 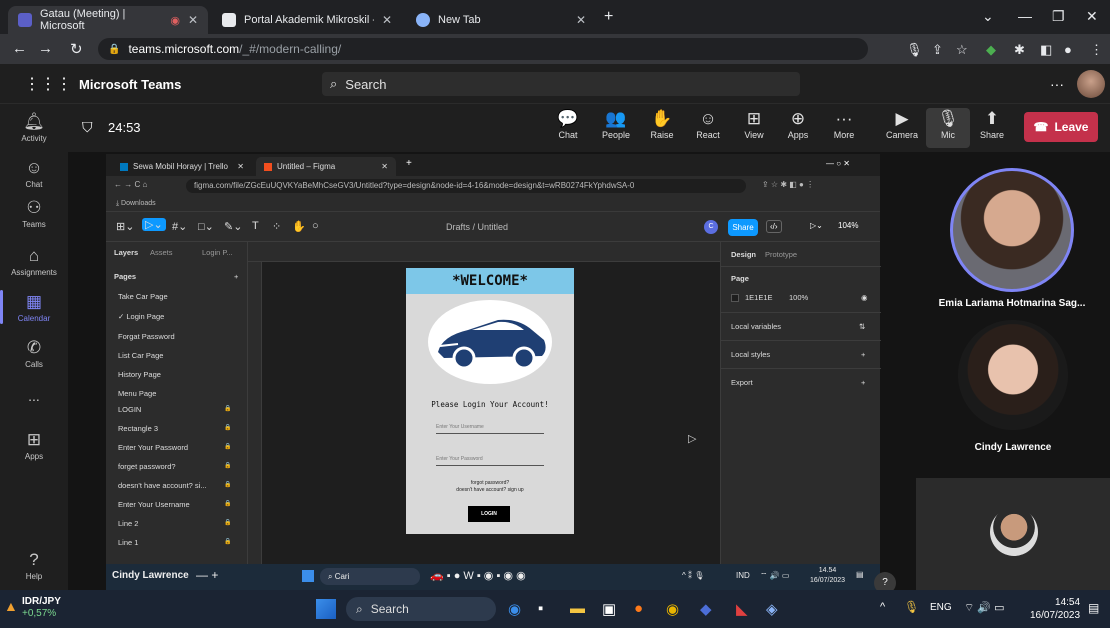 I want to click on firefox-icon: ●, so click(x=638, y=608).